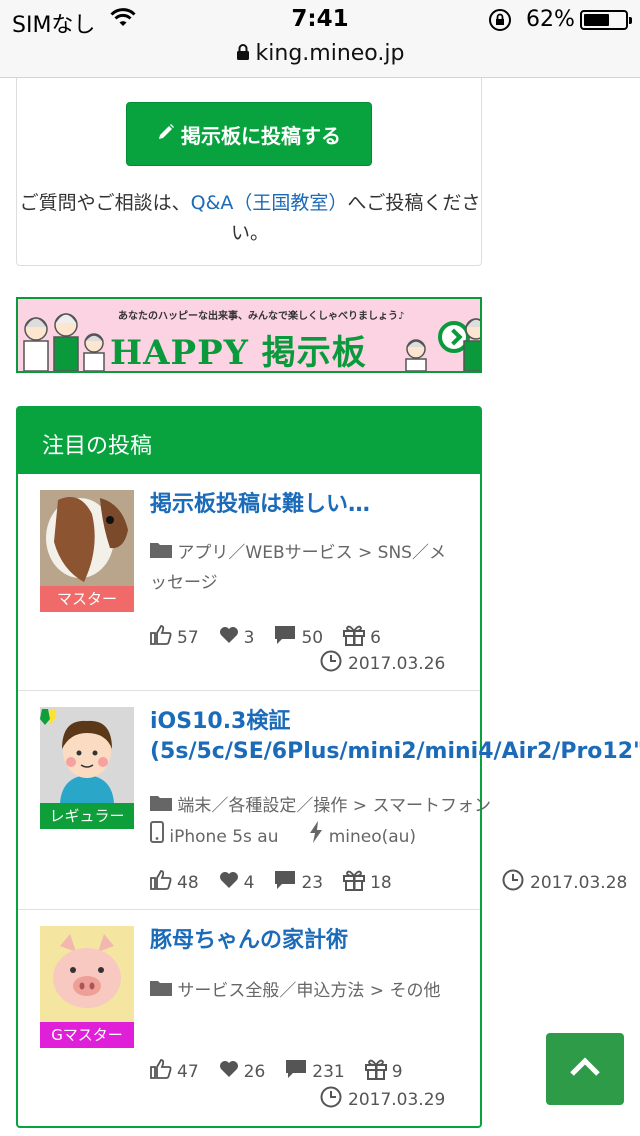 This screenshot has width=640, height=1136. What do you see at coordinates (269, 203) in the screenshot?
I see `qa-link: Q&A（王国教室）` at bounding box center [269, 203].